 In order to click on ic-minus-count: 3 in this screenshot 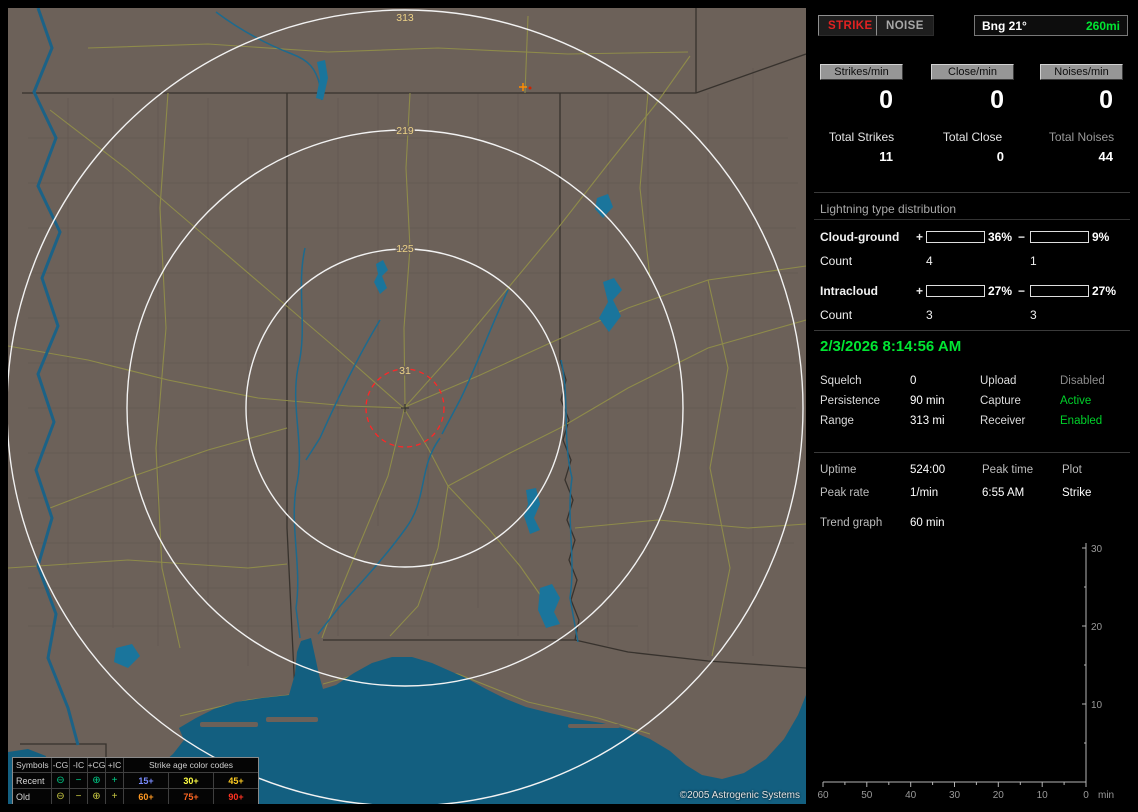, I will do `click(1033, 315)`.